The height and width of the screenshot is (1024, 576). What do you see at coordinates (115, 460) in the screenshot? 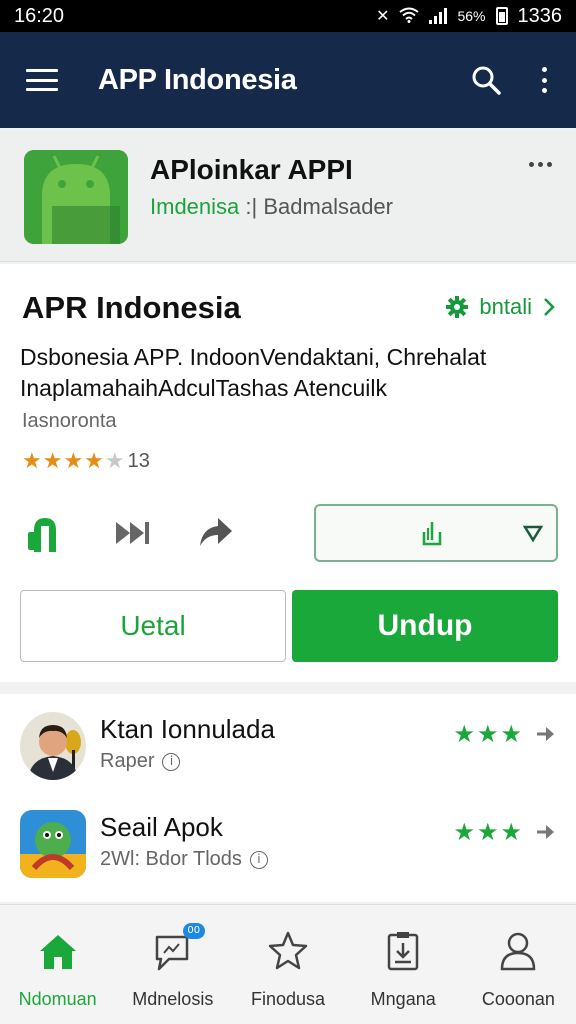
I see `star-empty: ★` at bounding box center [115, 460].